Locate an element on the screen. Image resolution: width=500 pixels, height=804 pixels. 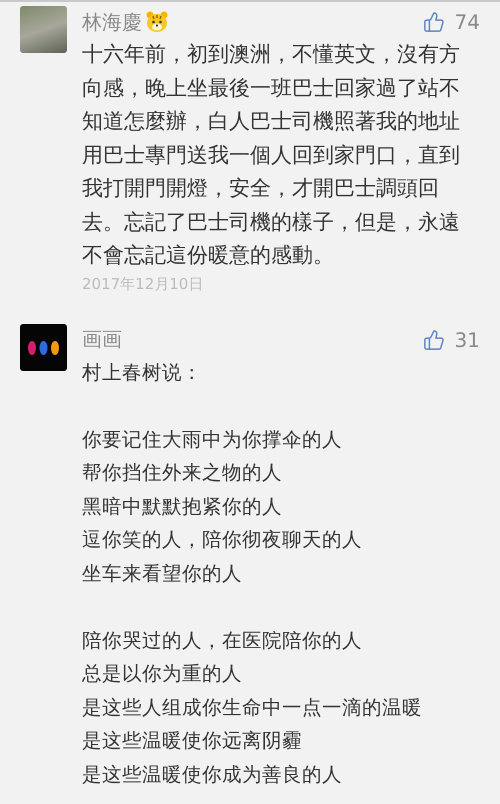
comment-line: 帮你挡住外来之物的人 is located at coordinates (182, 473).